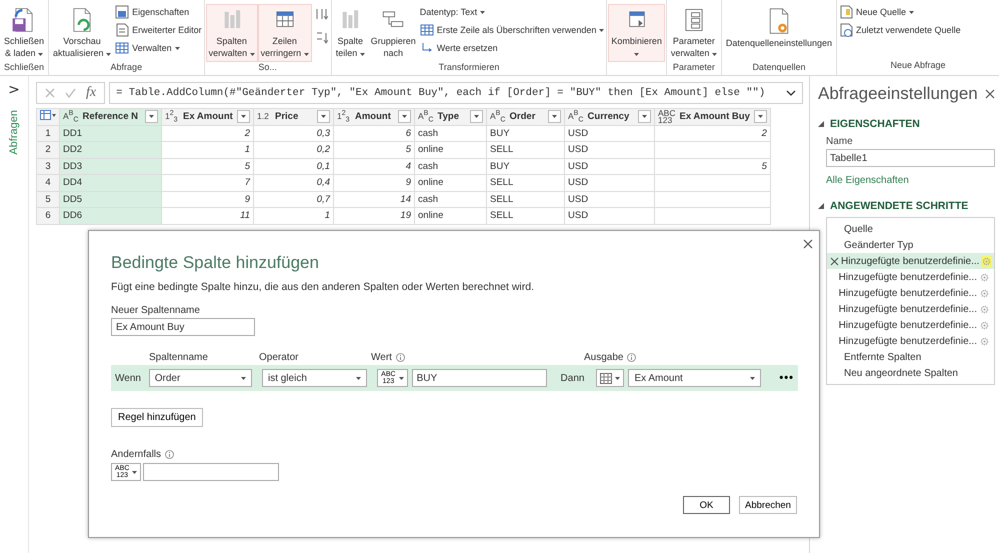 The width and height of the screenshot is (999, 553). What do you see at coordinates (158, 30) in the screenshot?
I see `ribbon-button: Erweiterter Editor` at bounding box center [158, 30].